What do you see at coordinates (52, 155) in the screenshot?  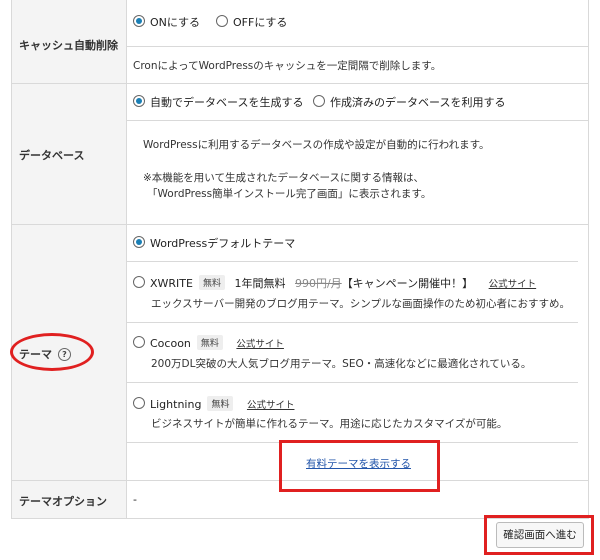 I see `database-label: データベース` at bounding box center [52, 155].